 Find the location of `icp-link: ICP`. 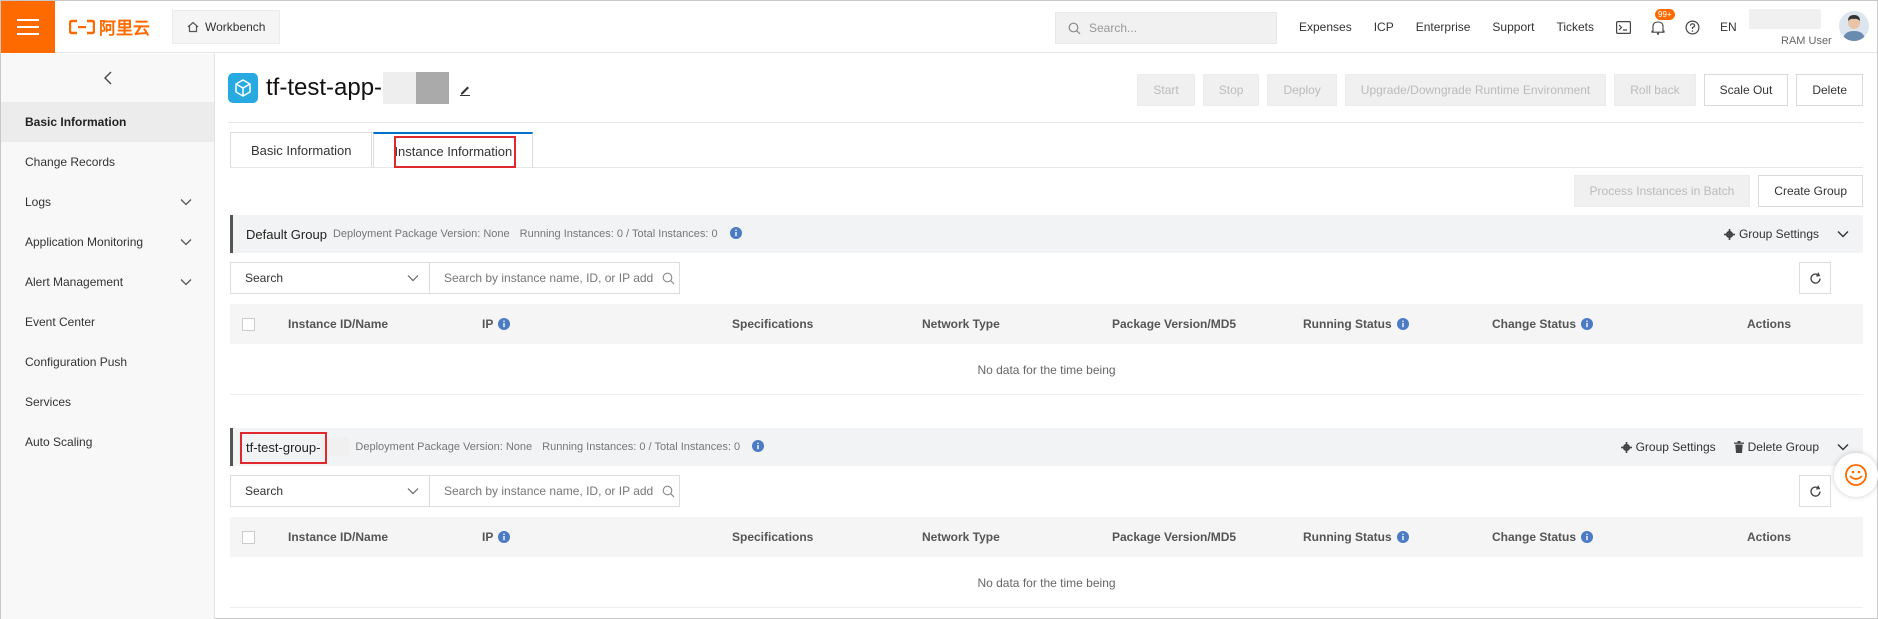

icp-link: ICP is located at coordinates (1384, 27).